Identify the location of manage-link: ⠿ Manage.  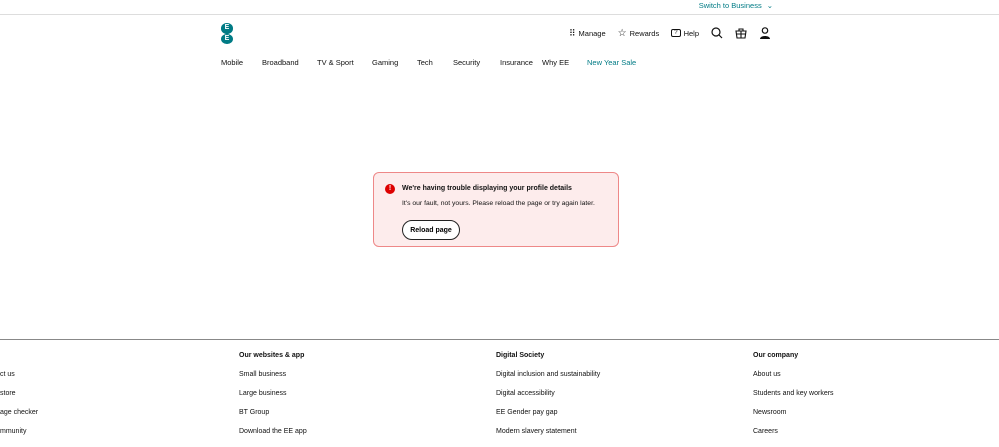
(587, 33).